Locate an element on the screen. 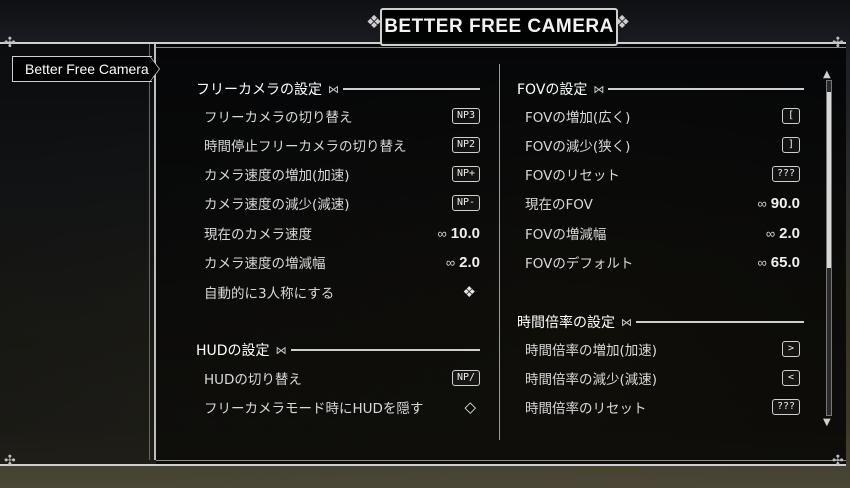 The width and height of the screenshot is (850, 488). slider-value-text: 65.0 is located at coordinates (785, 262).